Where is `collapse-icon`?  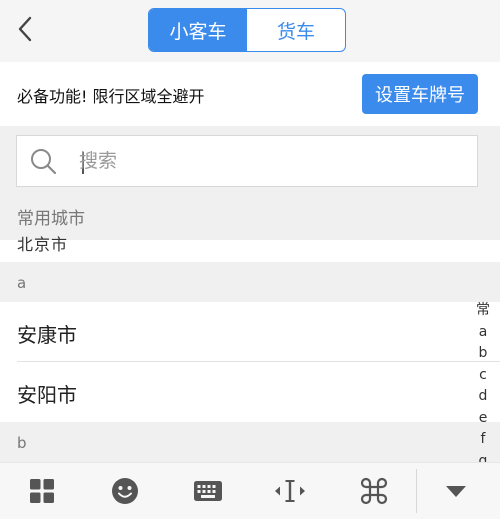 collapse-icon is located at coordinates (456, 491).